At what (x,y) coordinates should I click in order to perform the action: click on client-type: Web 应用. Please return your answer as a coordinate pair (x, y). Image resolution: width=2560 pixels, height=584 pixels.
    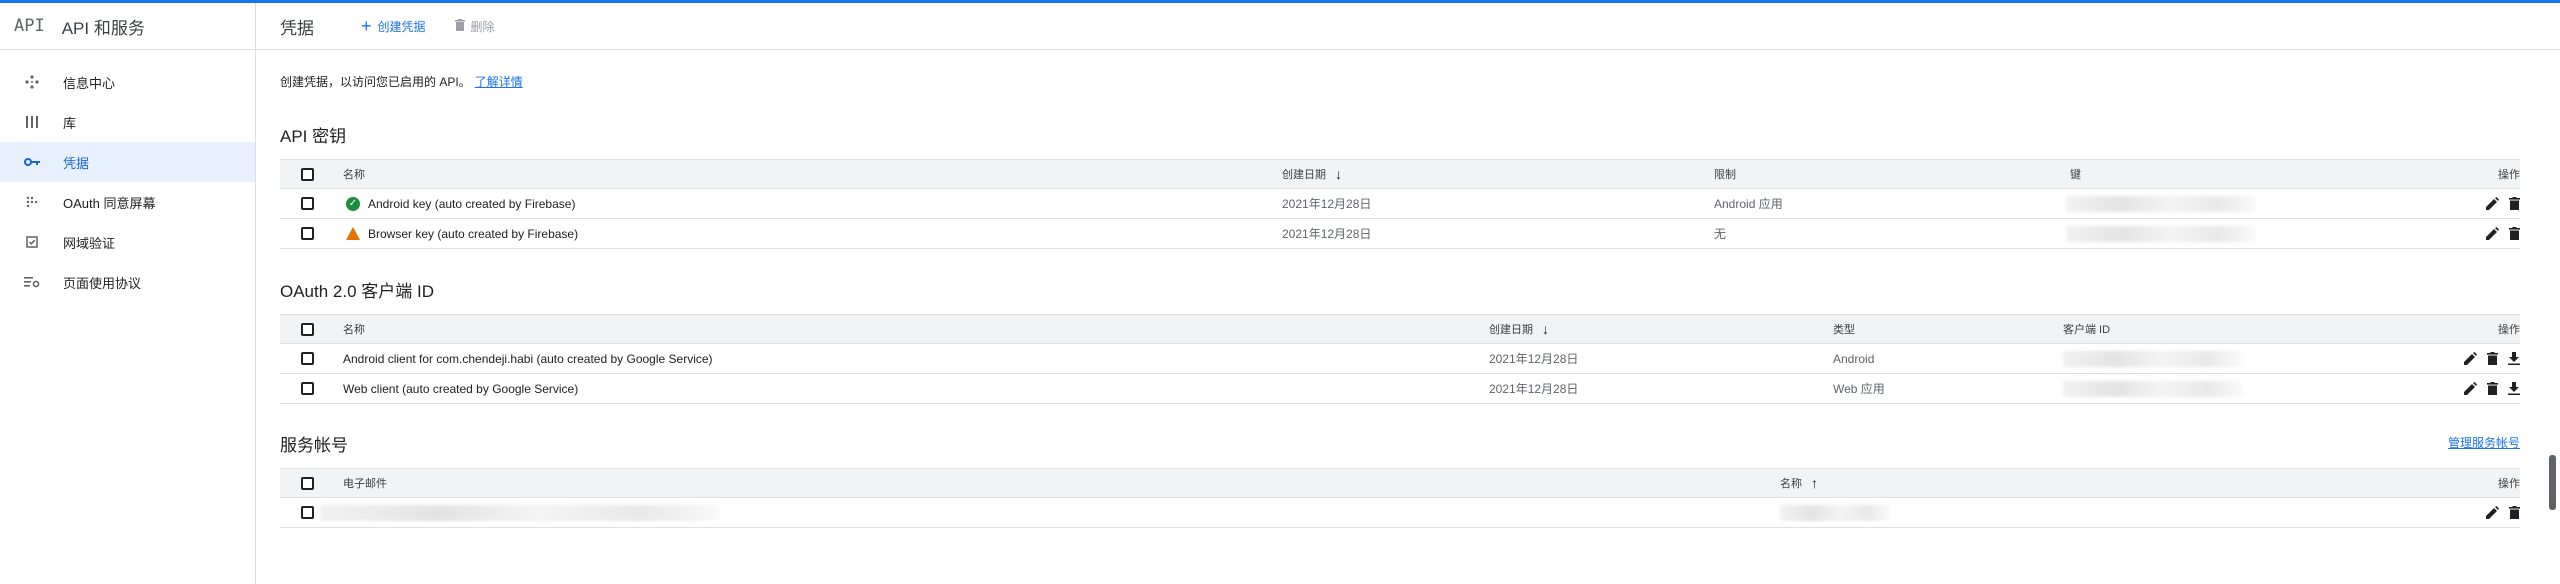
    Looking at the image, I should click on (1859, 389).